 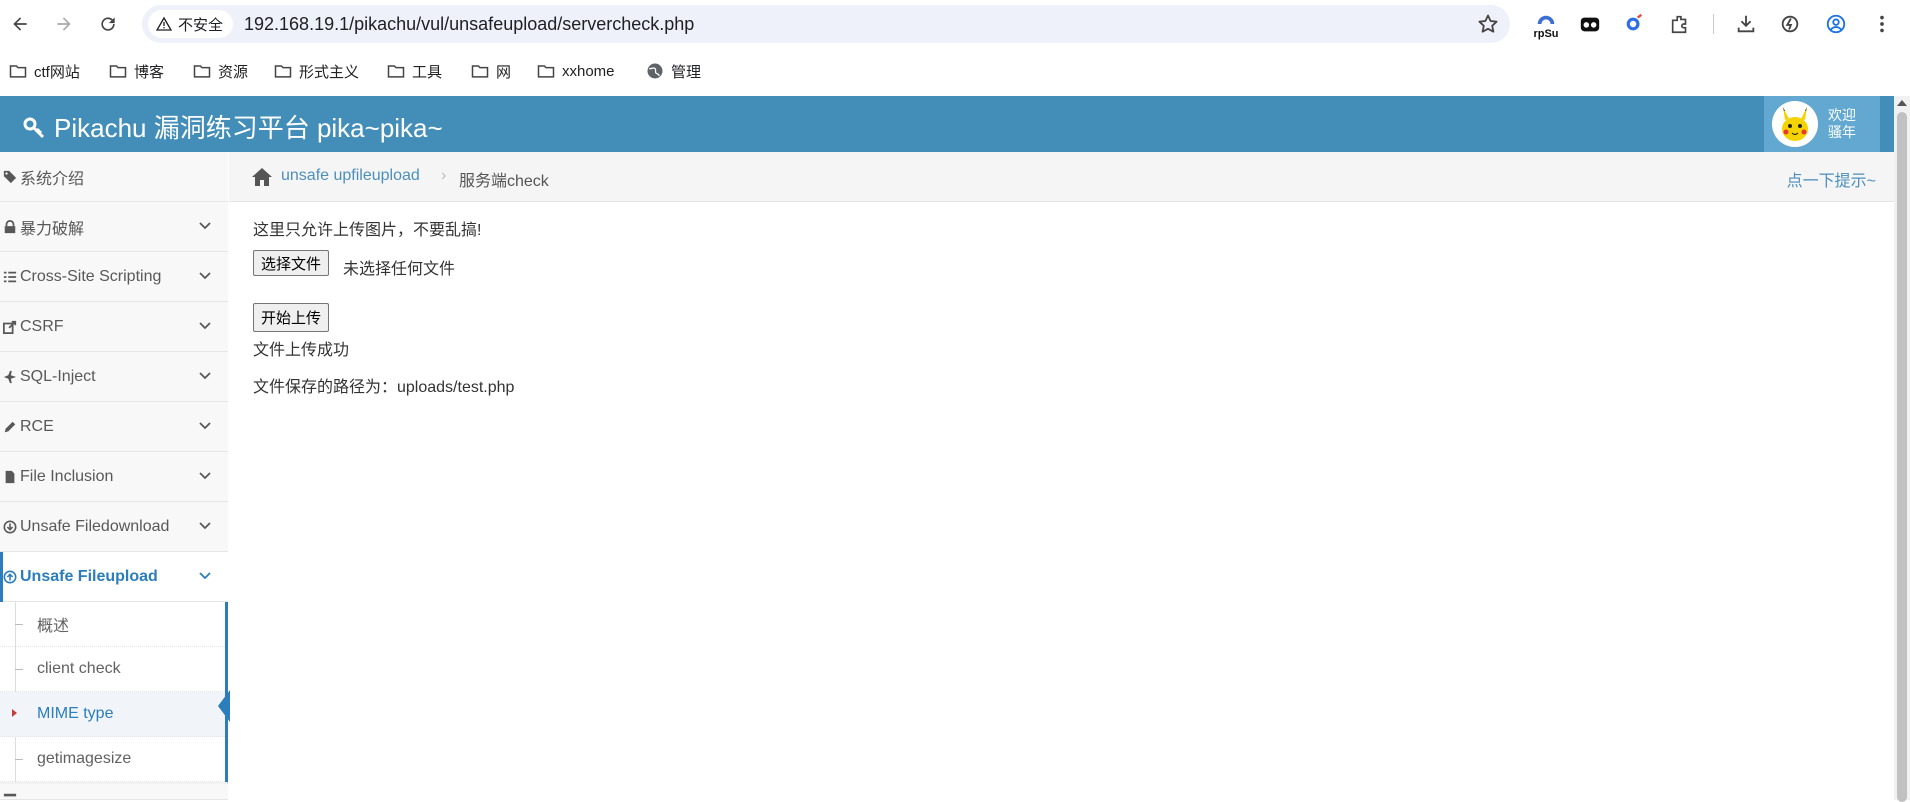 I want to click on bookmark-folder: xxhome, so click(x=575, y=71).